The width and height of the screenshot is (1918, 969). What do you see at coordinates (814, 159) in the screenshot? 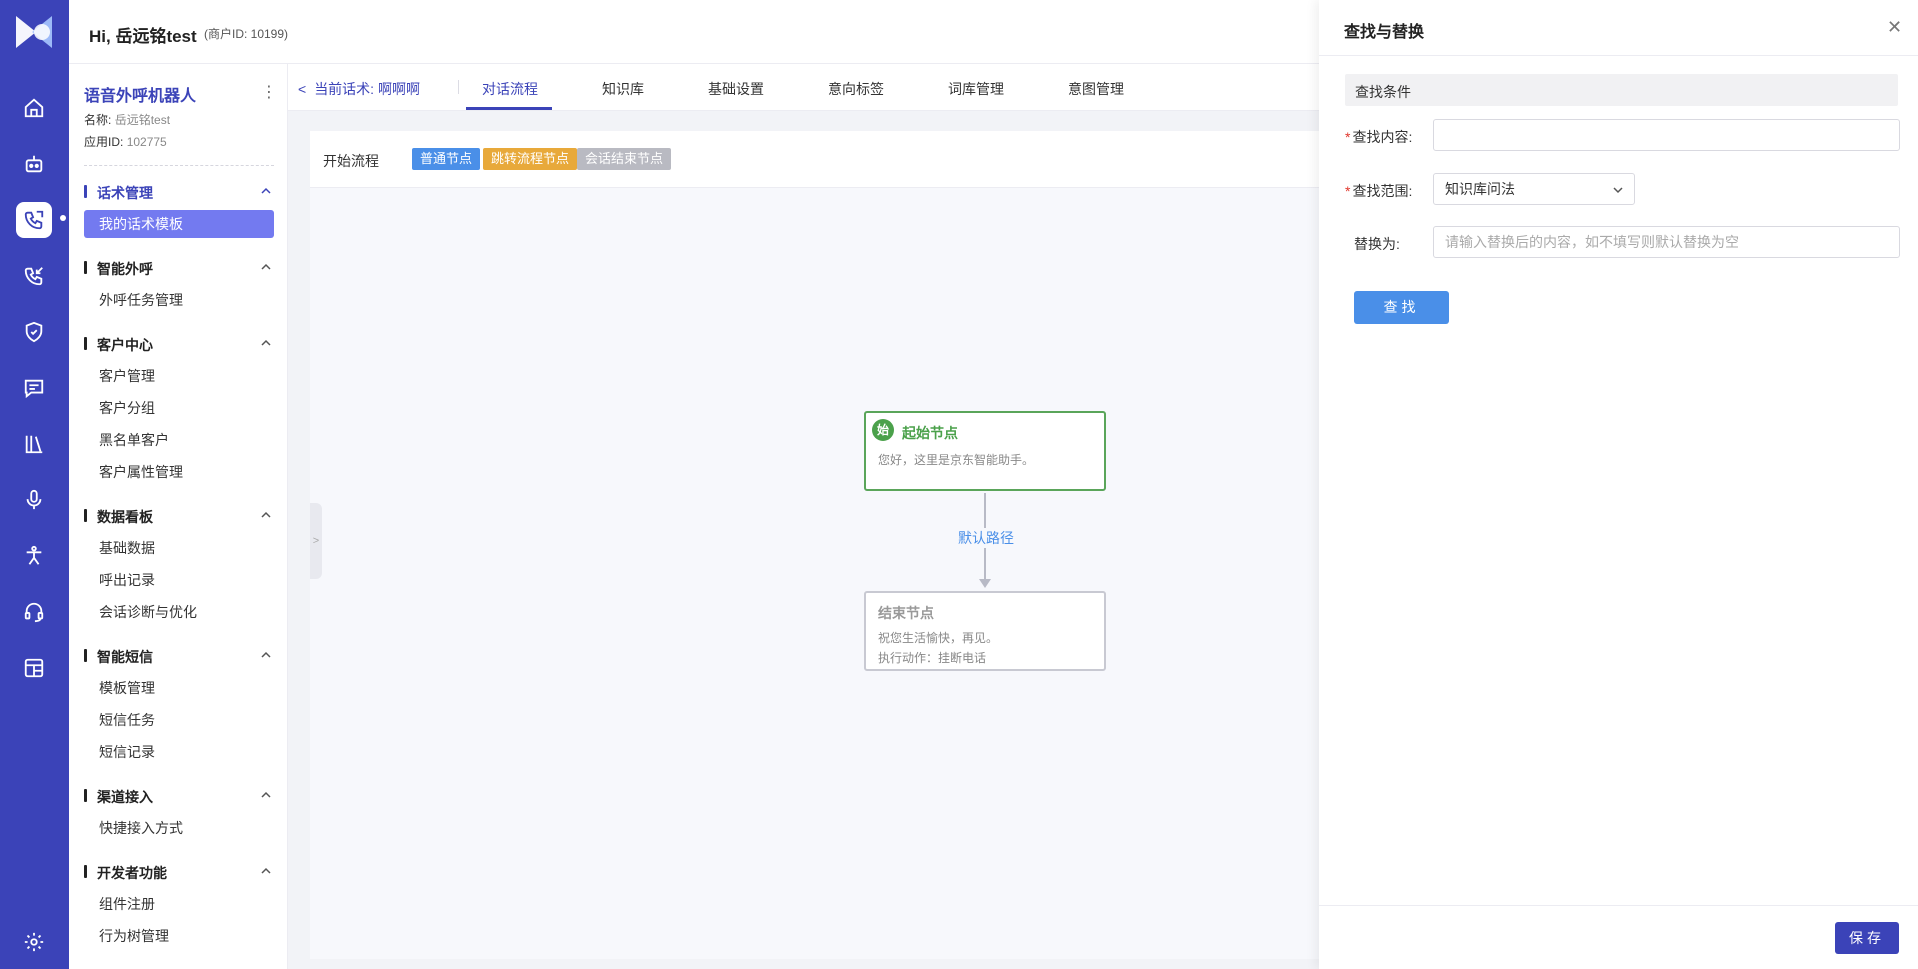
I see `node-legend: 开始流程 普通节点 跳转流程节点 会话结束节点` at bounding box center [814, 159].